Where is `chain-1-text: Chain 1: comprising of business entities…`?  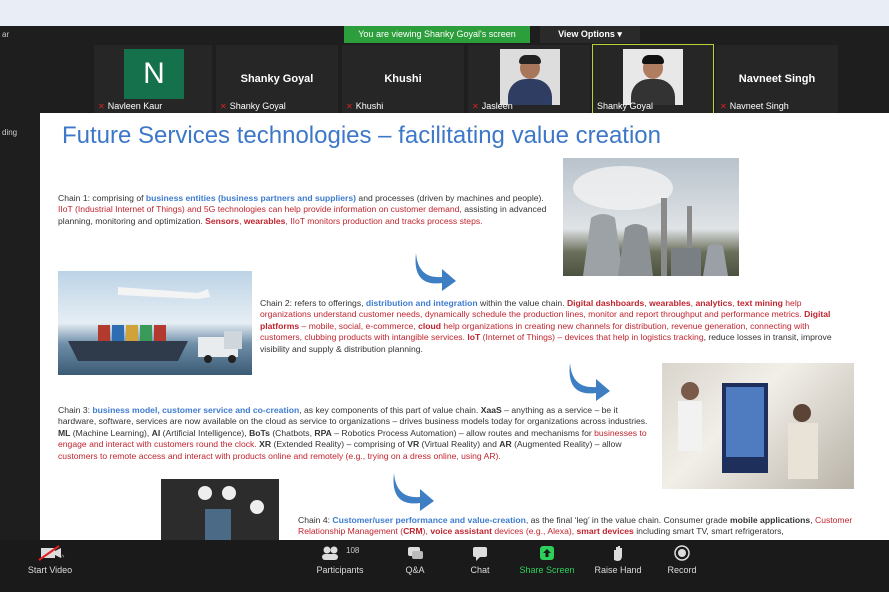
chain-1-text: Chain 1: comprising of business entities… is located at coordinates (305, 210).